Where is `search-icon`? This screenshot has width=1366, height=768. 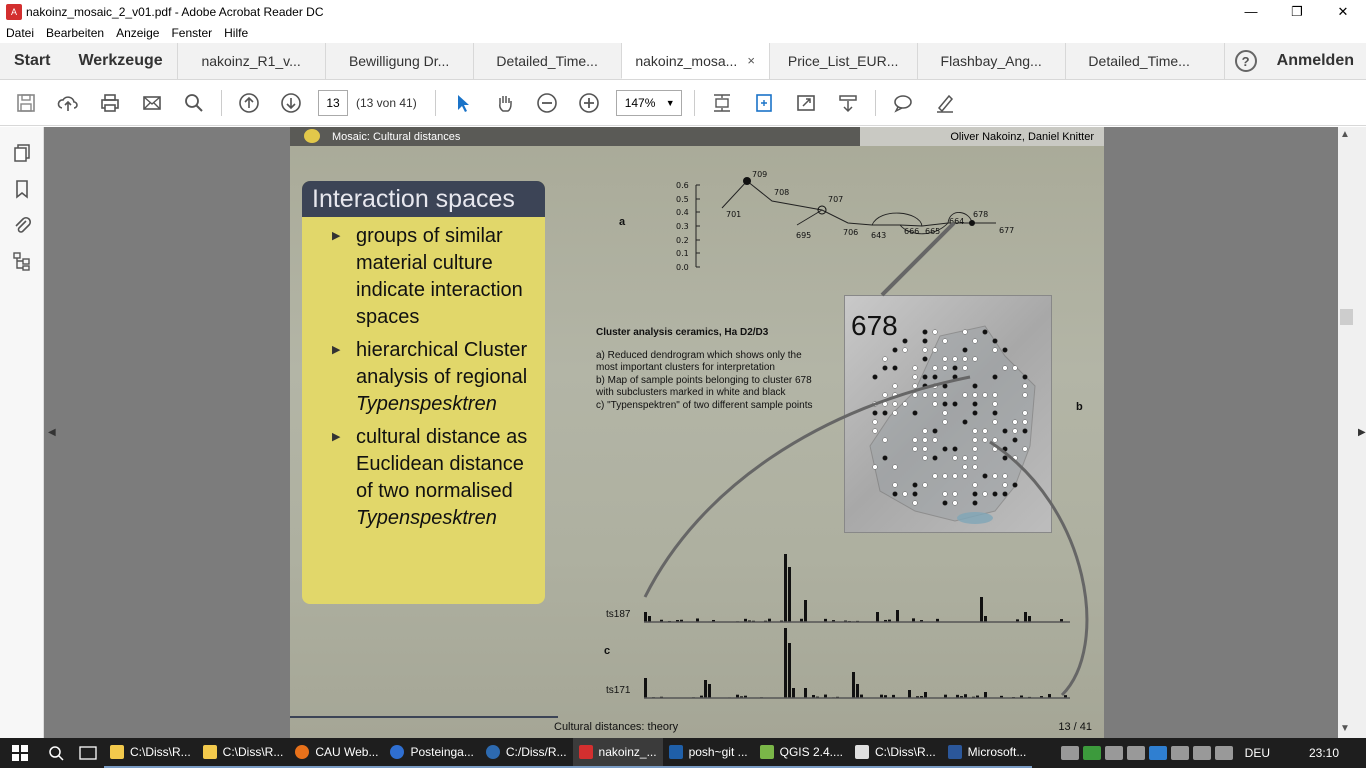
search-icon is located at coordinates (194, 103).